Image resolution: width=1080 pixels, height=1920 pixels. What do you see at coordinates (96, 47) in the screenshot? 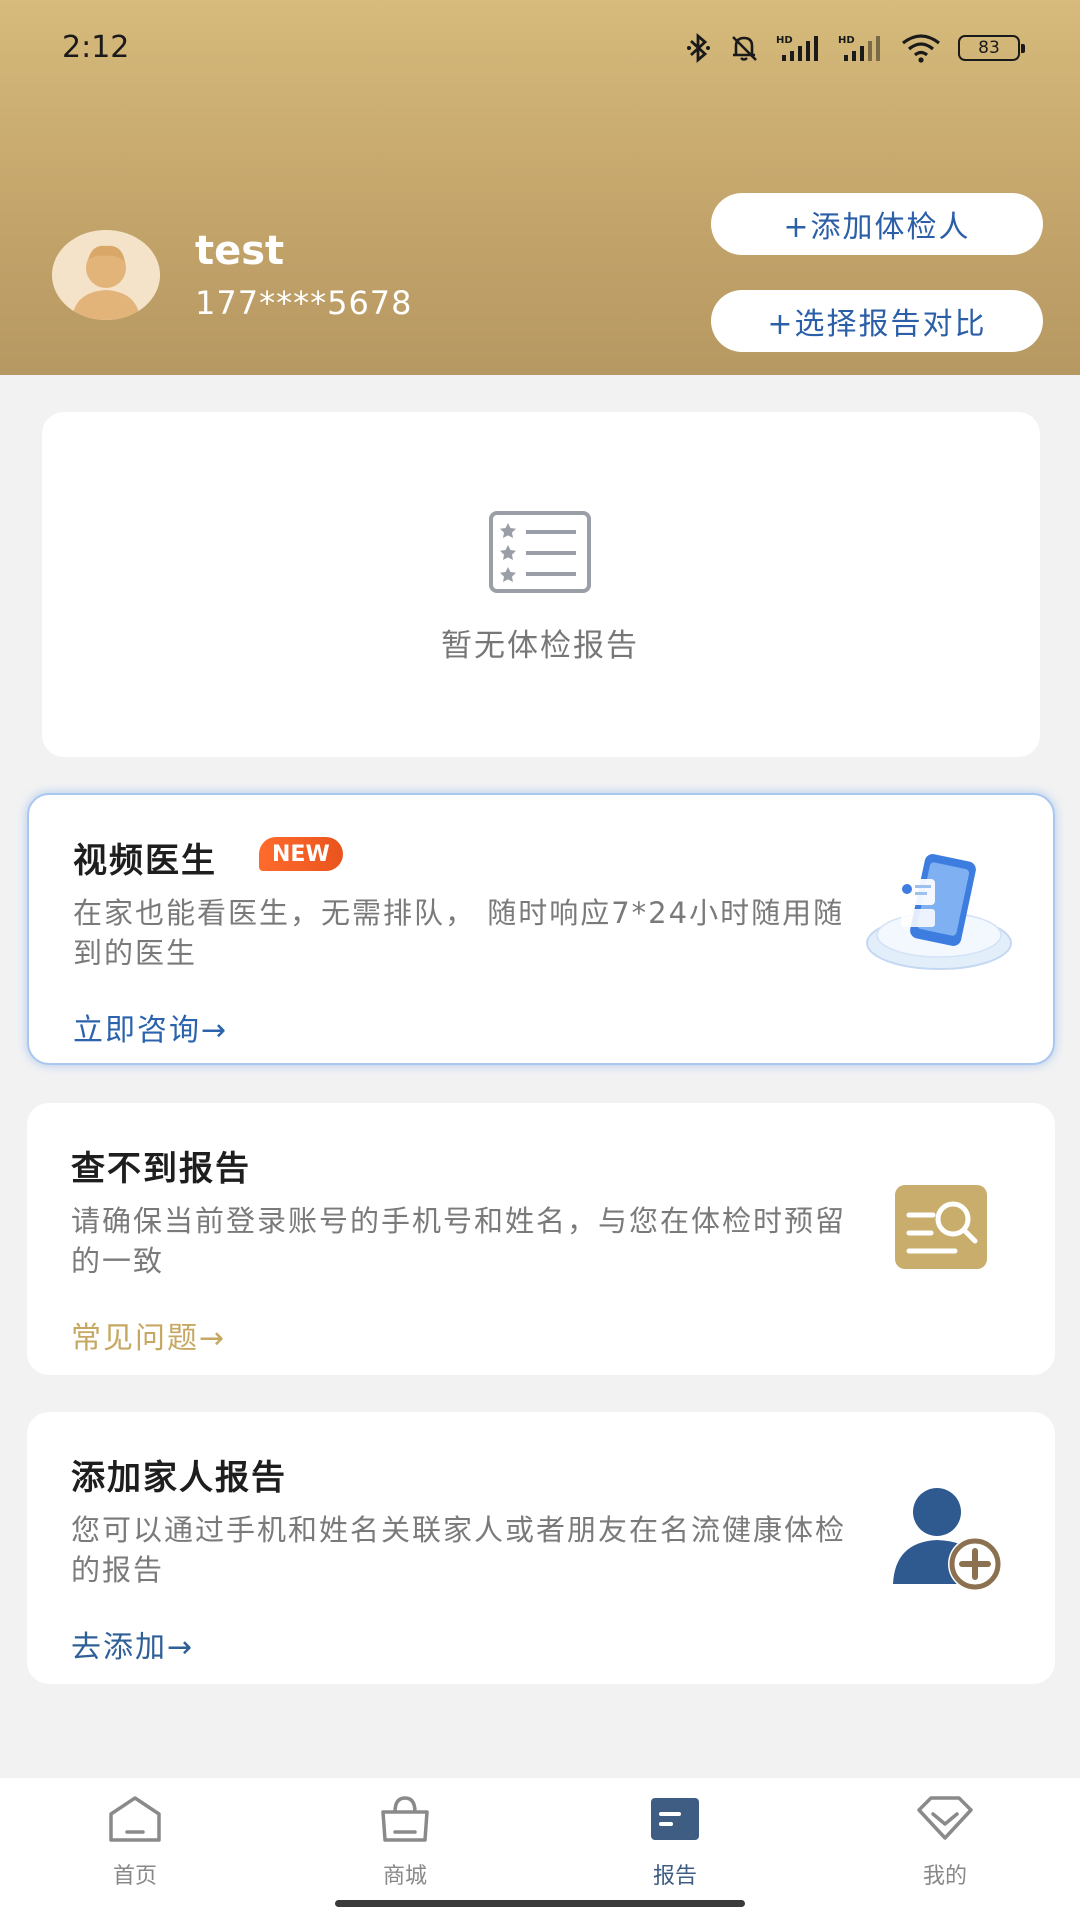
I see `status-time: 2:12` at bounding box center [96, 47].